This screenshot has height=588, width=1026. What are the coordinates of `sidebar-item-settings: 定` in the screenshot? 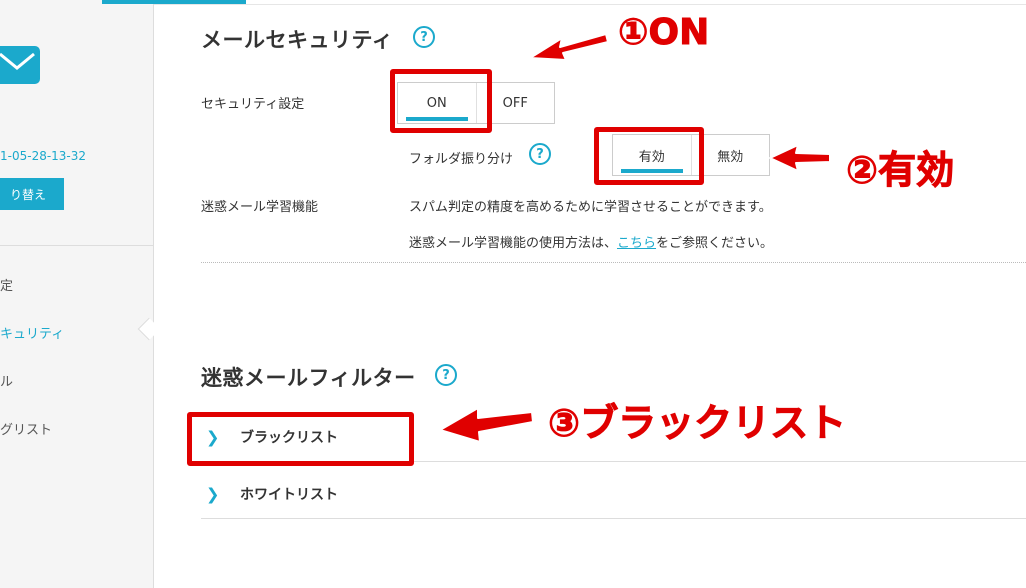 It's located at (6, 284).